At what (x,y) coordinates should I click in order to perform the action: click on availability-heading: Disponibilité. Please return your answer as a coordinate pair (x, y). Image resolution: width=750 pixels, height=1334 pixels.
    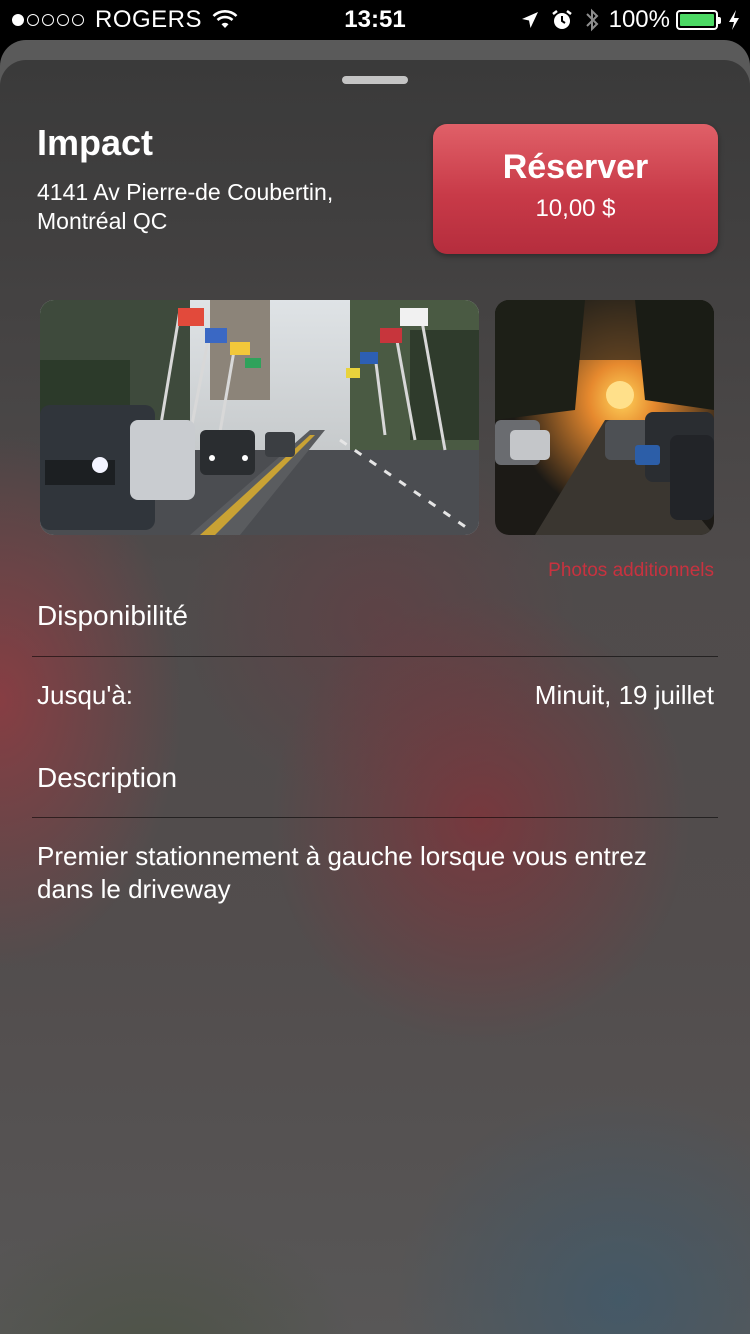
    Looking at the image, I should click on (112, 615).